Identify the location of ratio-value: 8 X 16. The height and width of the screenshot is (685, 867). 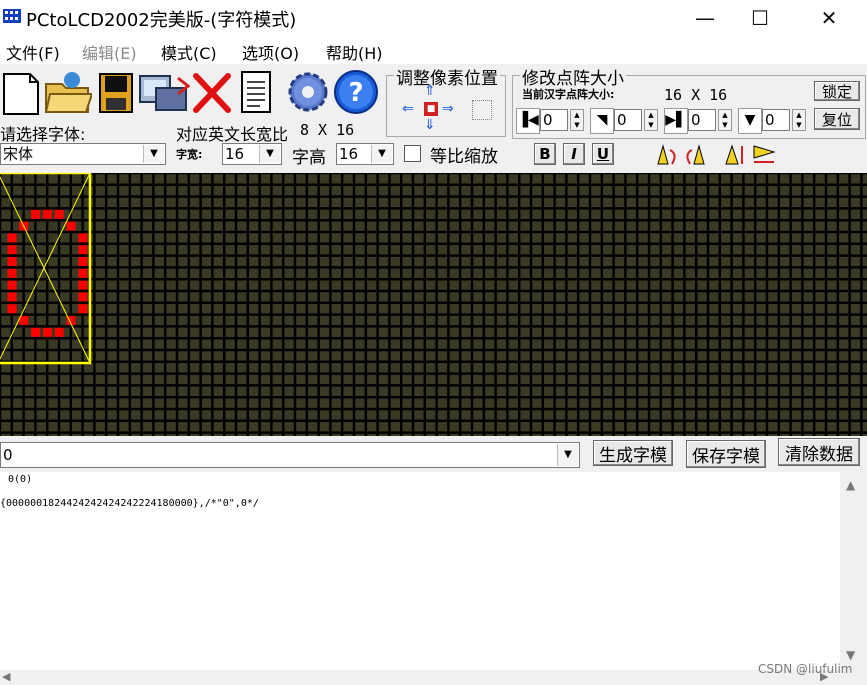
(327, 130).